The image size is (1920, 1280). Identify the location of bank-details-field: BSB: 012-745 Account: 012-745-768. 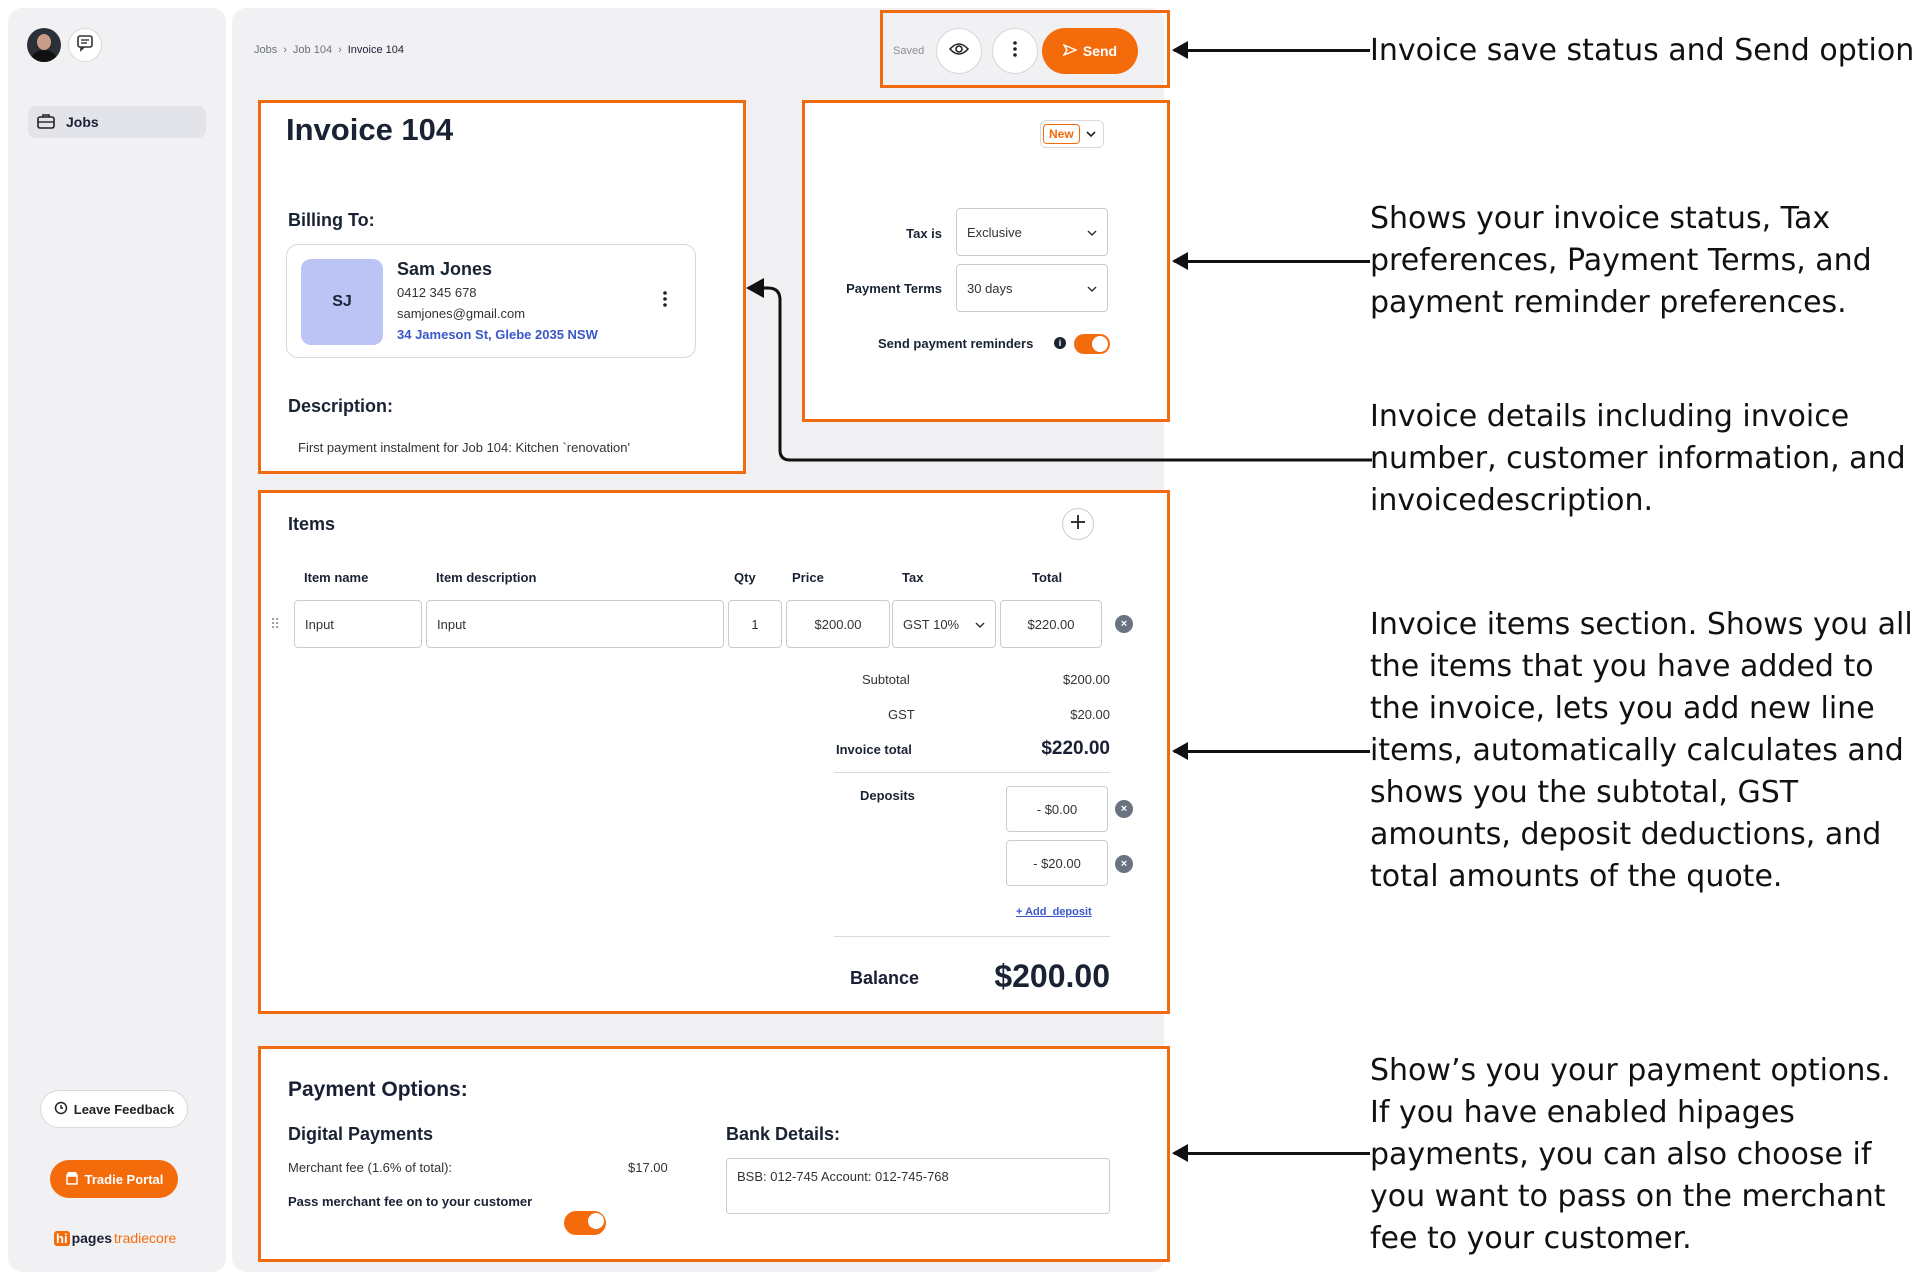
(918, 1186).